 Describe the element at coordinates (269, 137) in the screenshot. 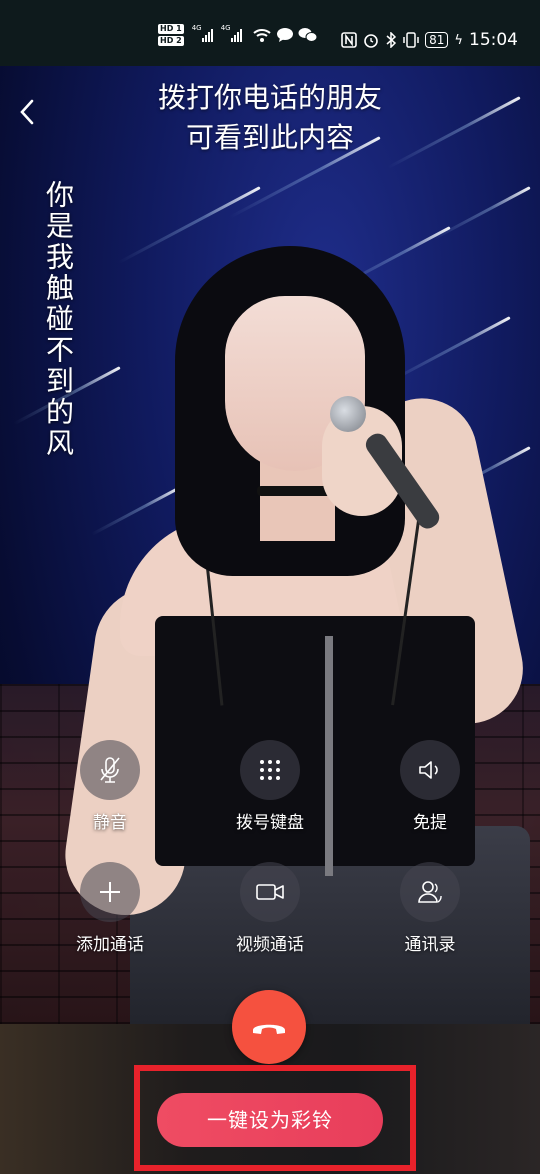

I see `notice-line-2: 可看到此内容` at that location.